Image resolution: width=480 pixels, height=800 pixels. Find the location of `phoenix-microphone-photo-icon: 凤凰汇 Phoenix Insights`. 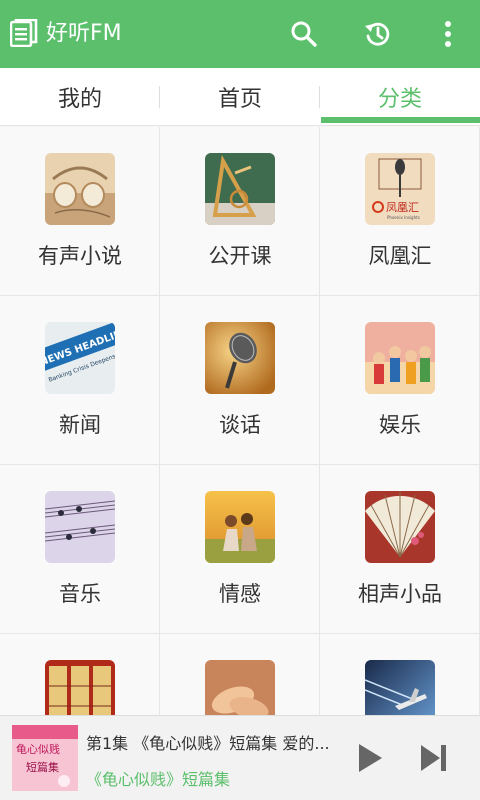

phoenix-microphone-photo-icon: 凤凰汇 Phoenix Insights is located at coordinates (400, 189).